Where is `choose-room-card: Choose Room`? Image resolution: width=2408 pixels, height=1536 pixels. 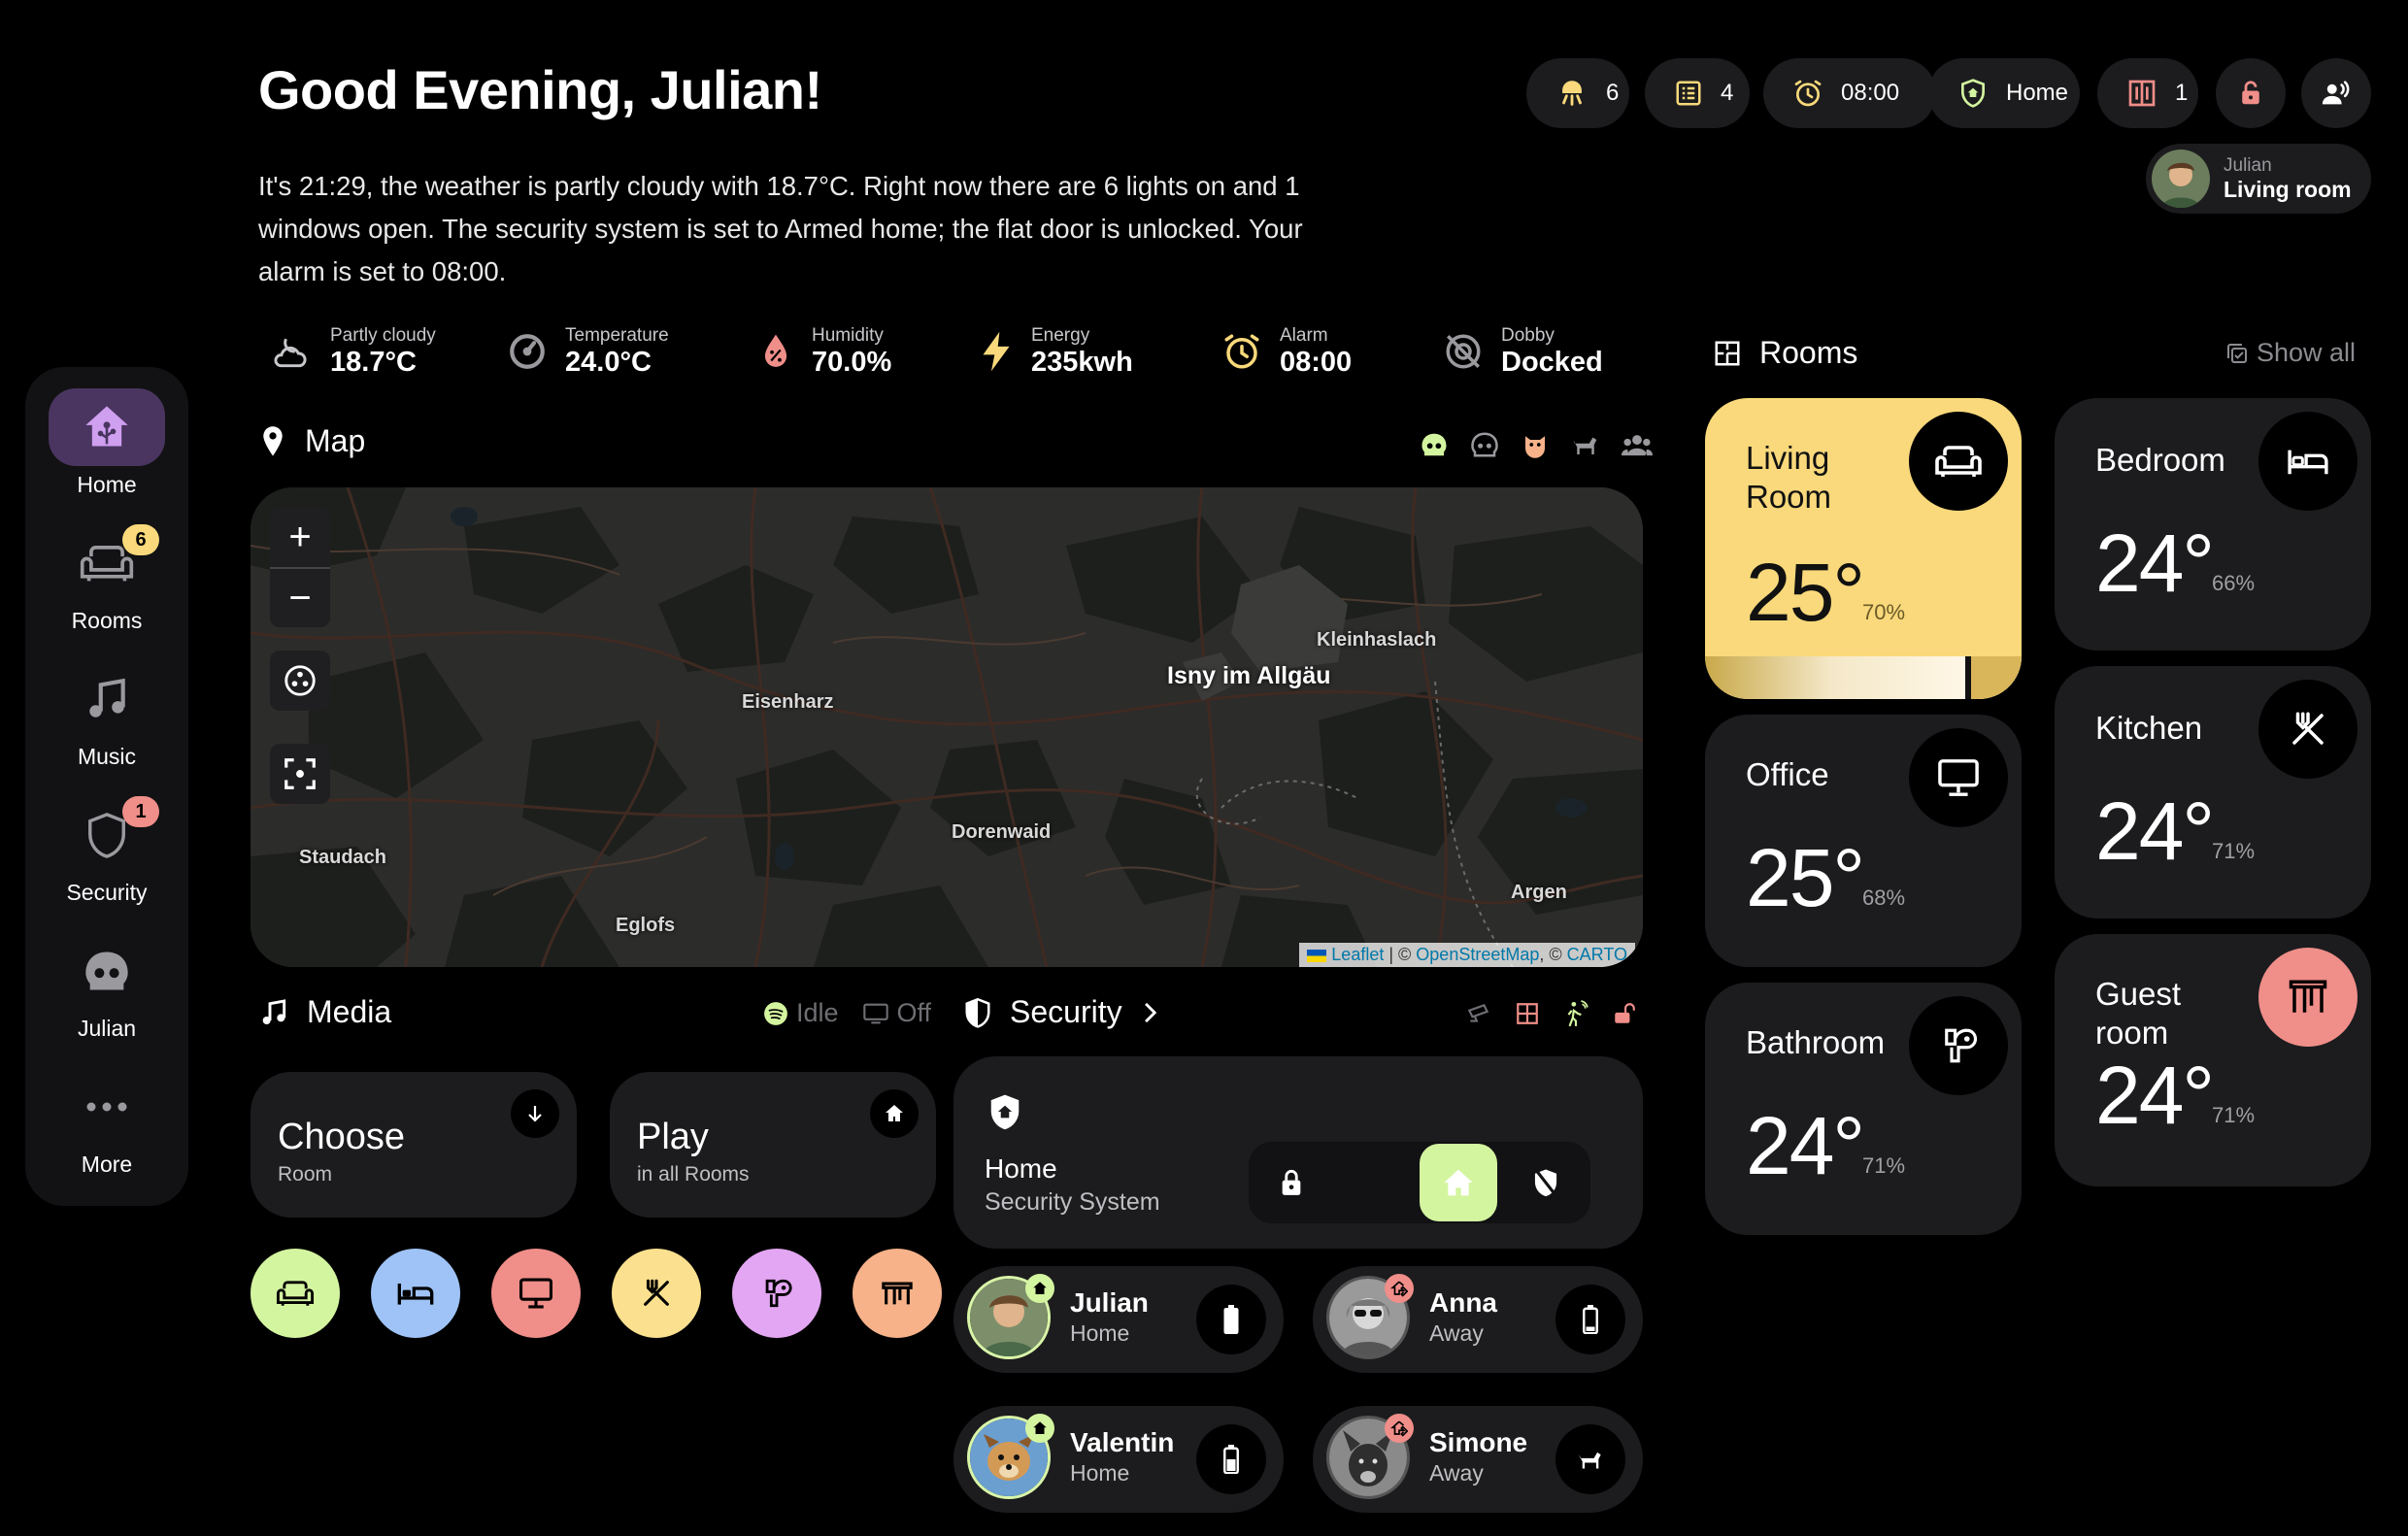 choose-room-card: Choose Room is located at coordinates (414, 1145).